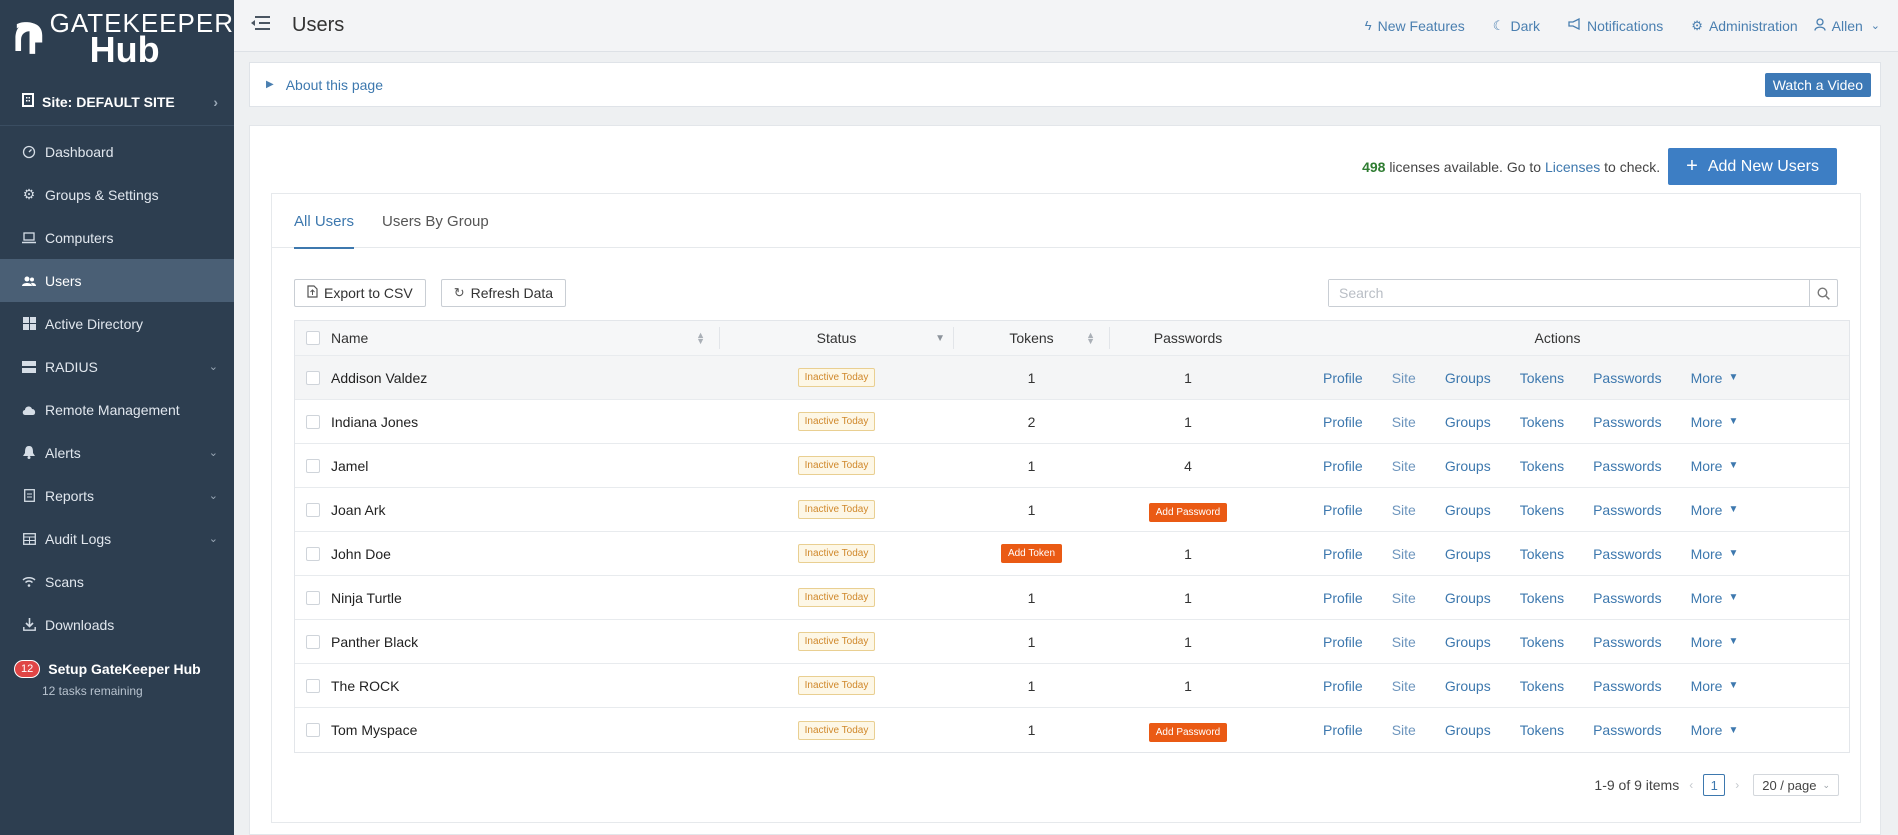 The width and height of the screenshot is (1898, 835). I want to click on about-this-page-link: About this page, so click(334, 85).